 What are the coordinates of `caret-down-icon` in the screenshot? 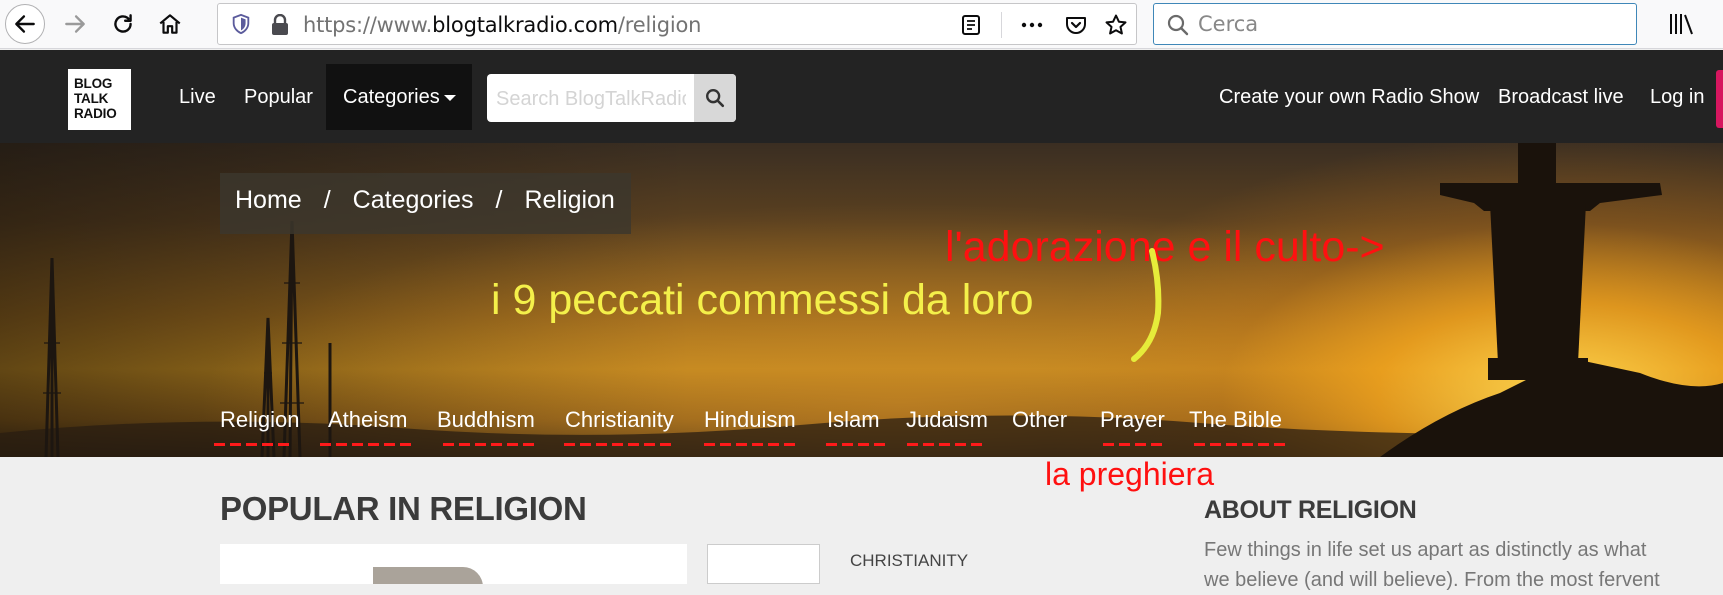 It's located at (449, 97).